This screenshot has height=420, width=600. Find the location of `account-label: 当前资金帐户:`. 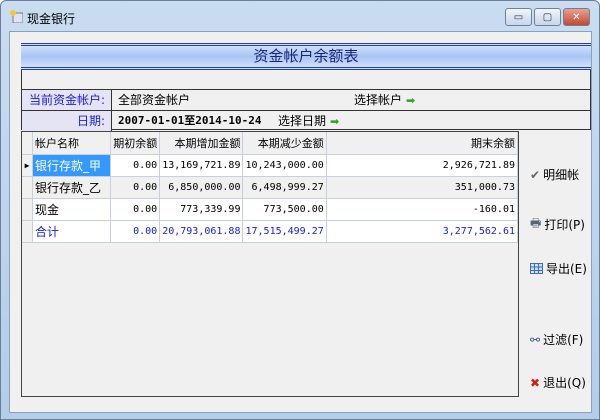

account-label: 当前资金帐户: is located at coordinates (67, 100).